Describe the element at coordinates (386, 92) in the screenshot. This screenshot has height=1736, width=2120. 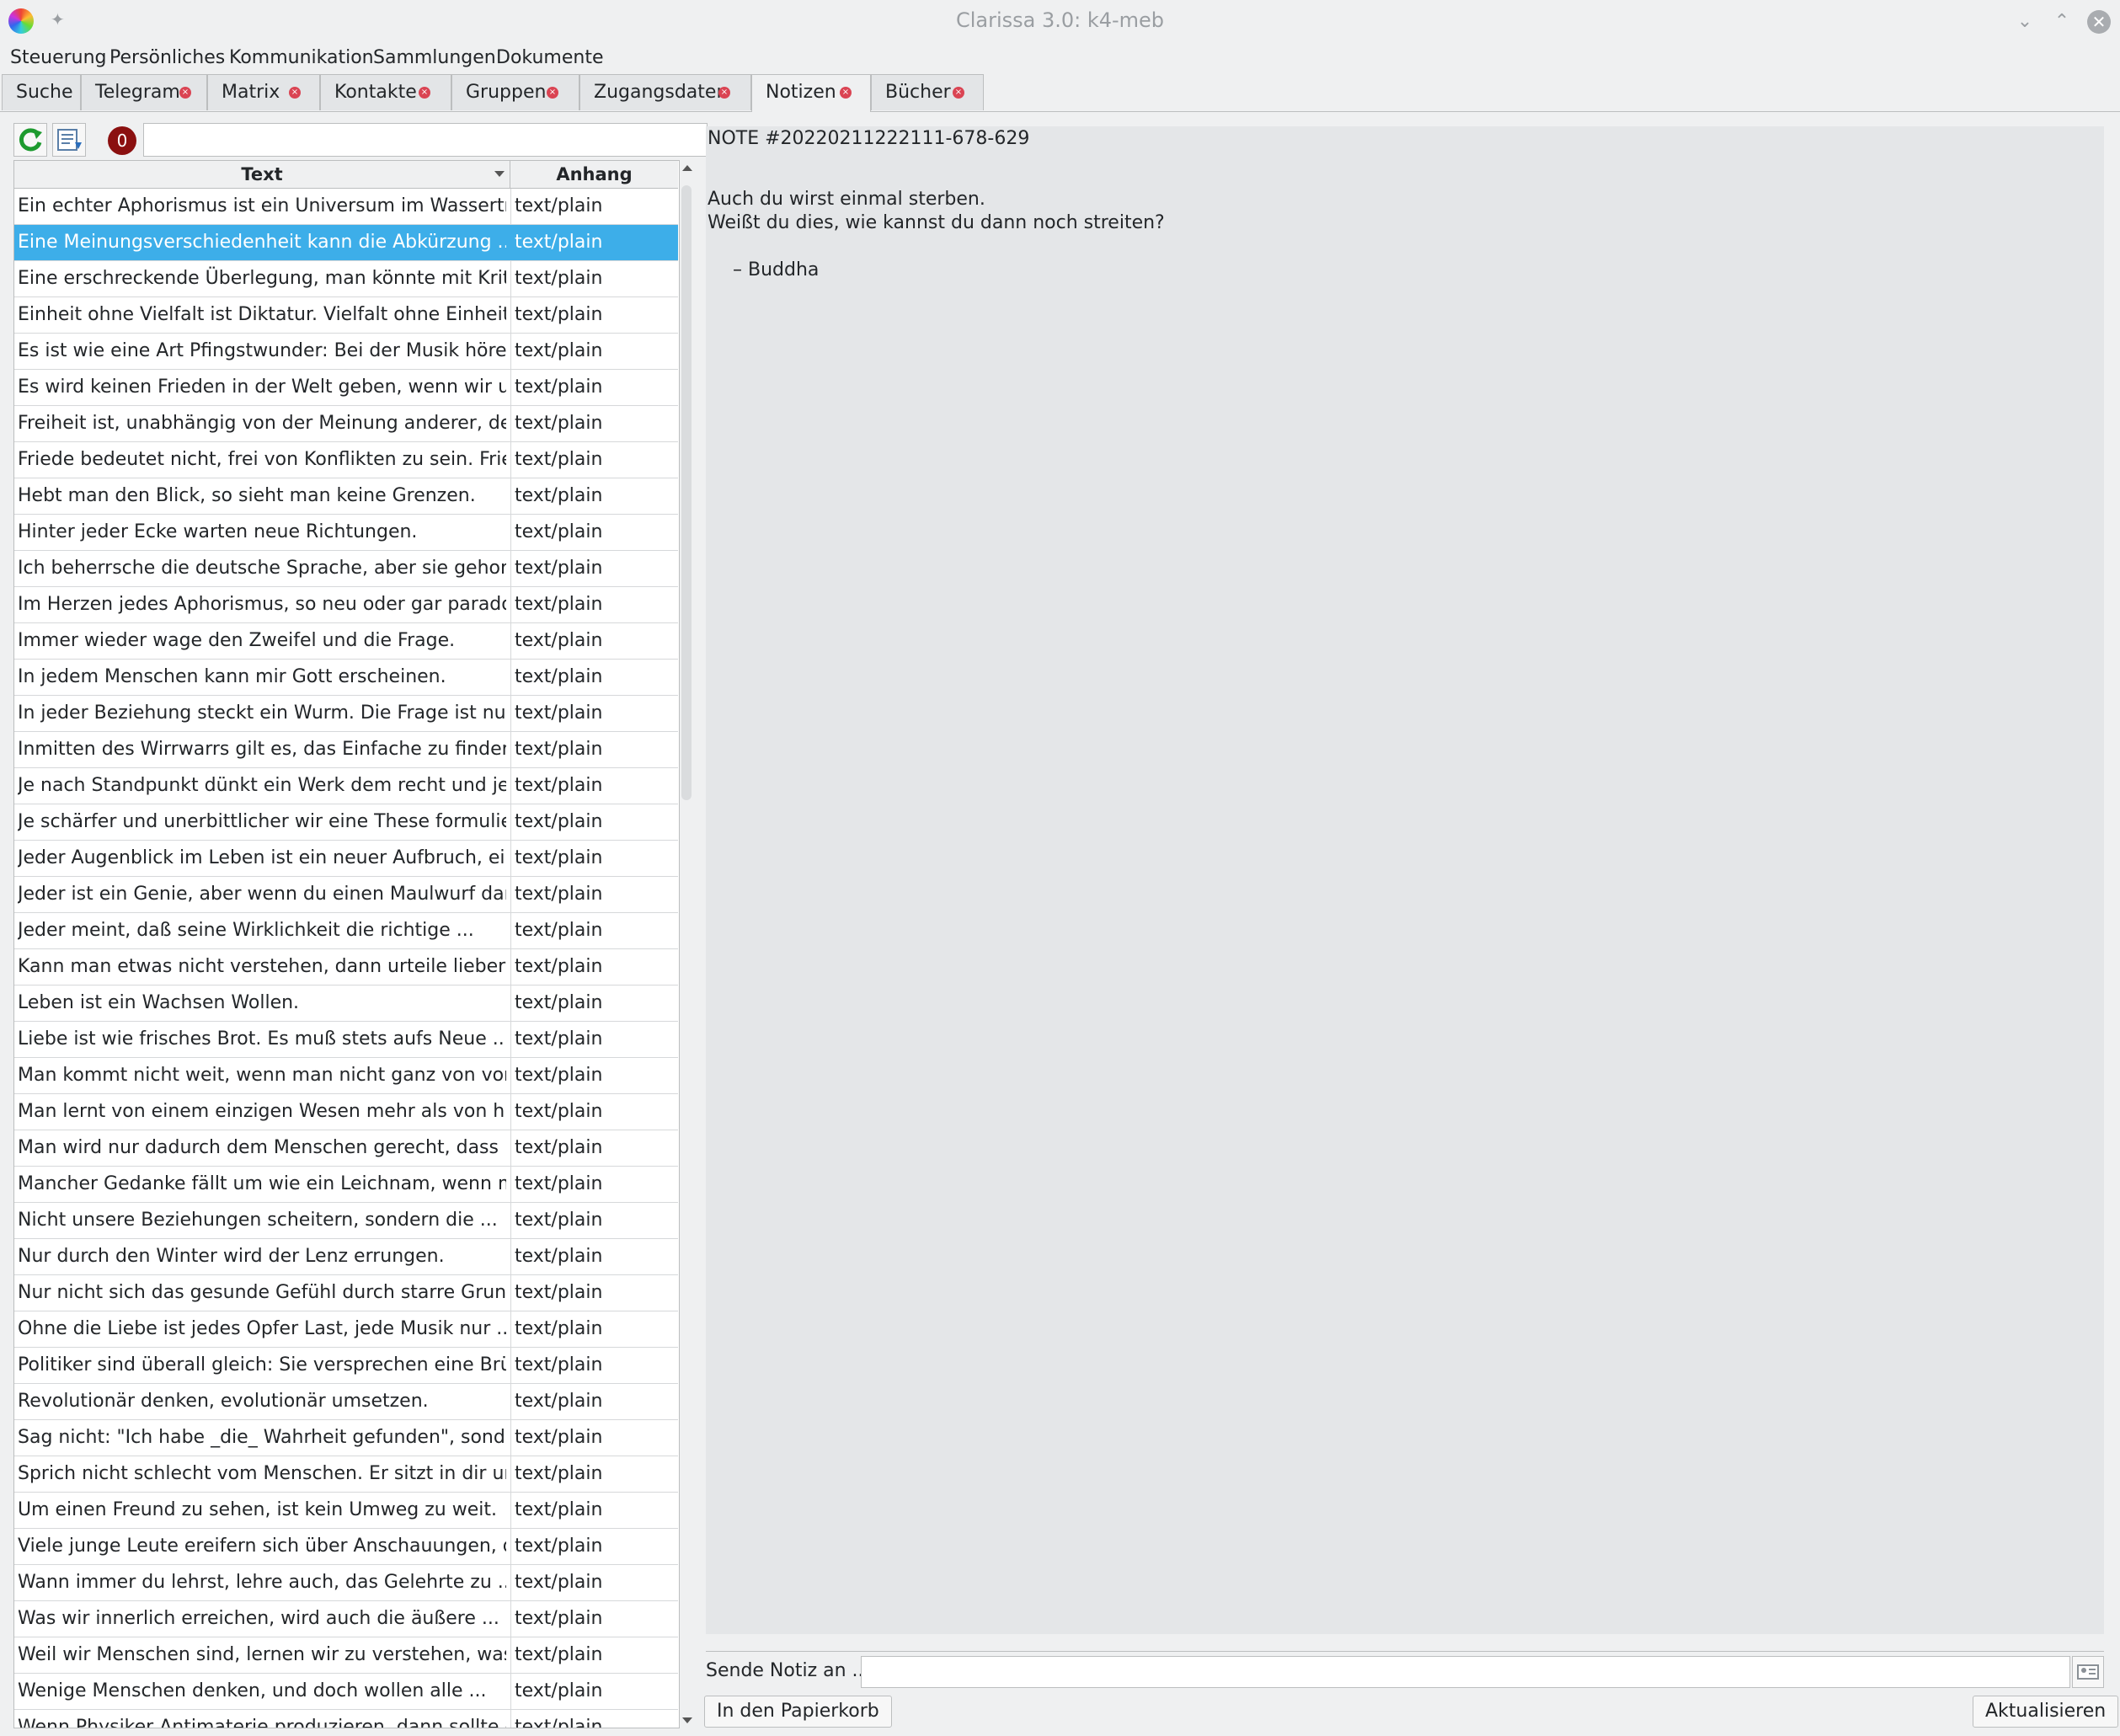
I see `tab-kontakte: Kontakte ×` at that location.